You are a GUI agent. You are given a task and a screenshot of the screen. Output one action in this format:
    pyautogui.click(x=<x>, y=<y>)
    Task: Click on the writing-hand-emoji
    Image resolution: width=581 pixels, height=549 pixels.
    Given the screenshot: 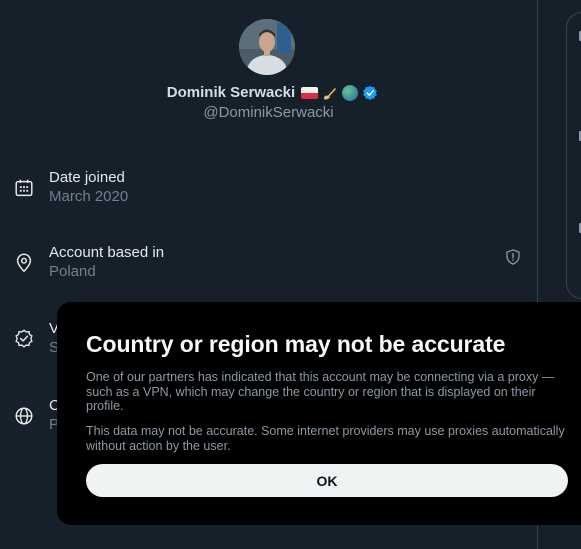 What is the action you would take?
    pyautogui.click(x=330, y=93)
    